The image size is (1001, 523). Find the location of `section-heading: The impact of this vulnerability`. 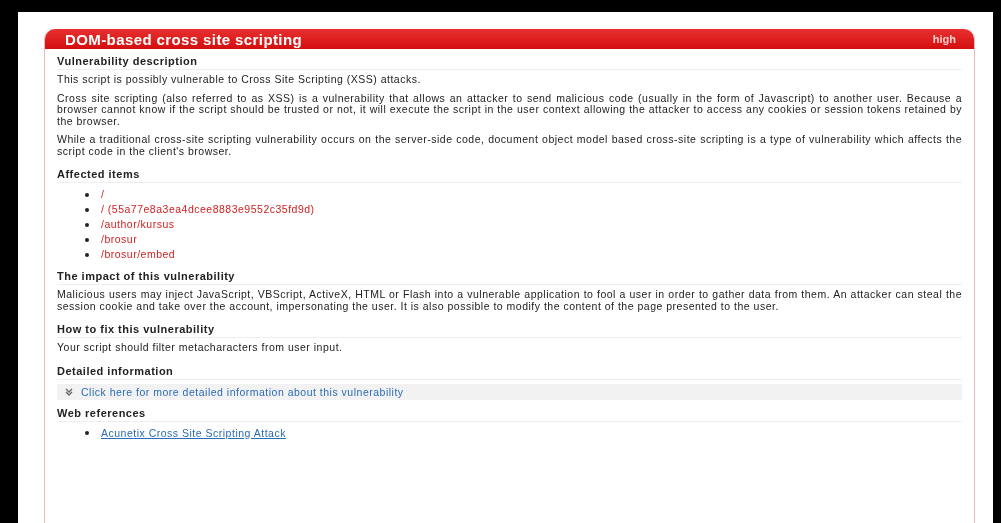

section-heading: The impact of this vulnerability is located at coordinates (509, 275).